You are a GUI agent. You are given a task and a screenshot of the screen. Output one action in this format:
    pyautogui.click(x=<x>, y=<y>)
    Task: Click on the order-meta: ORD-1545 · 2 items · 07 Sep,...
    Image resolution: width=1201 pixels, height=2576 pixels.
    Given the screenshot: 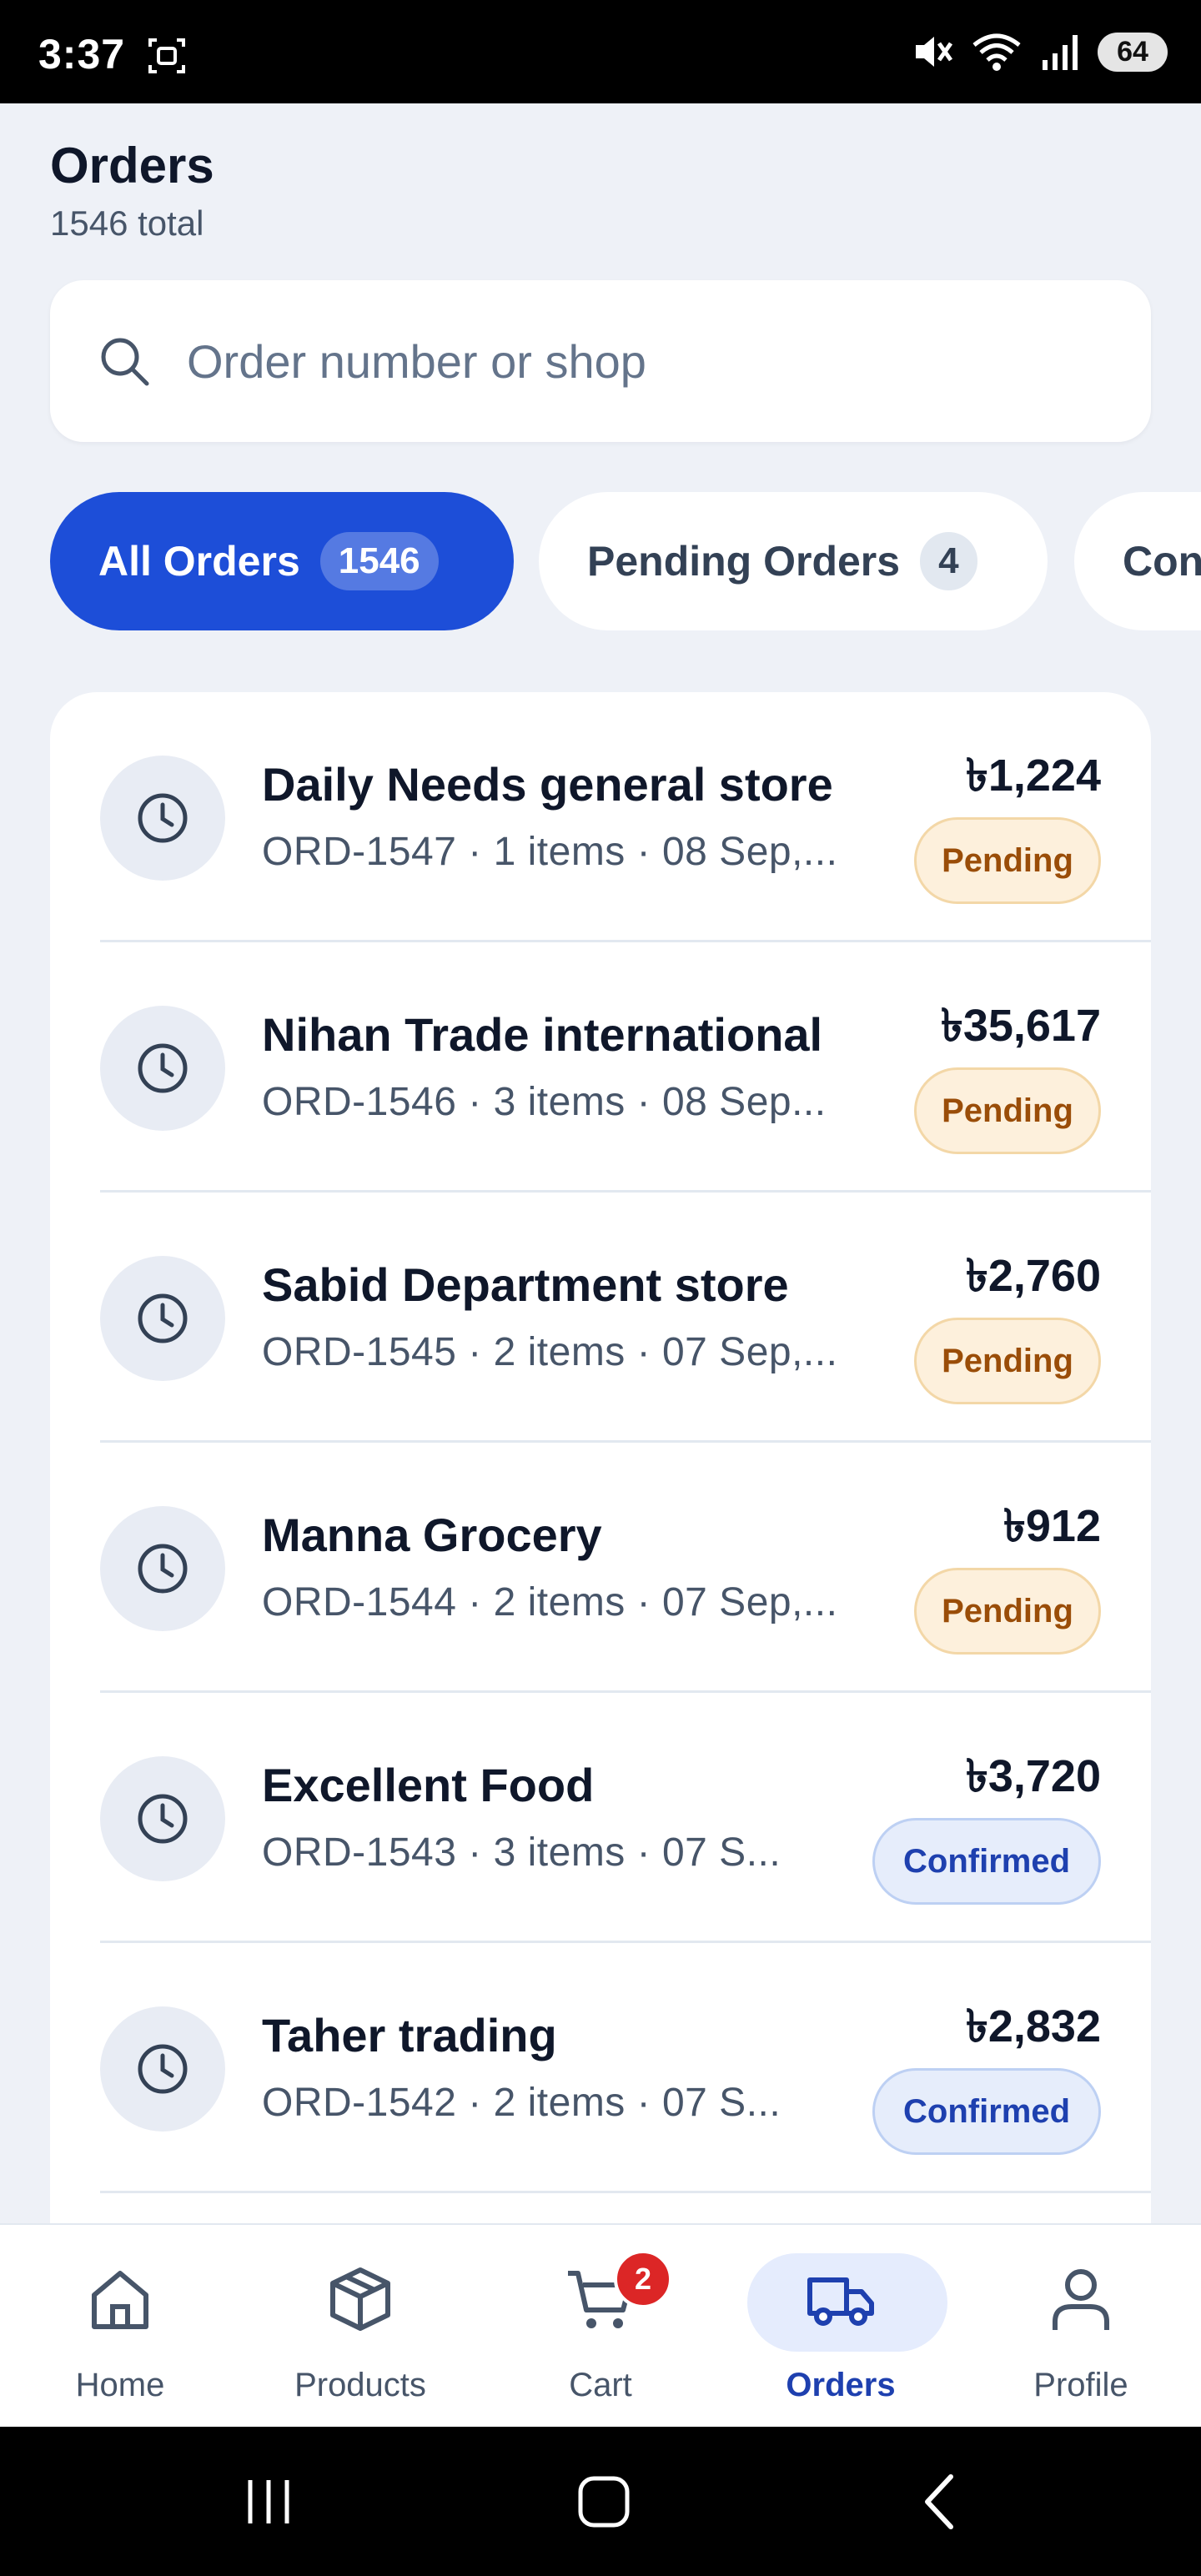 What is the action you would take?
    pyautogui.click(x=550, y=1352)
    